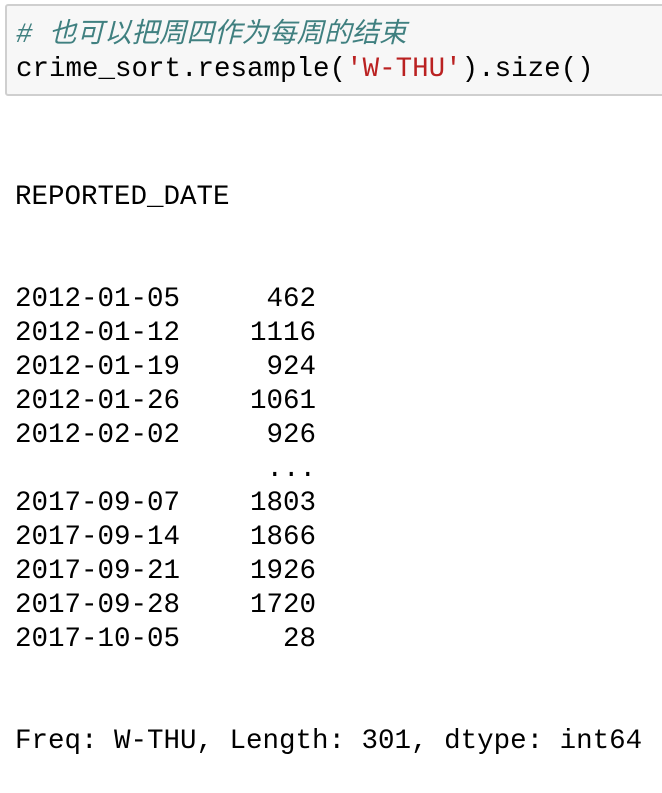 This screenshot has height=793, width=662. I want to click on row-date: 2017-09-14, so click(98, 537).